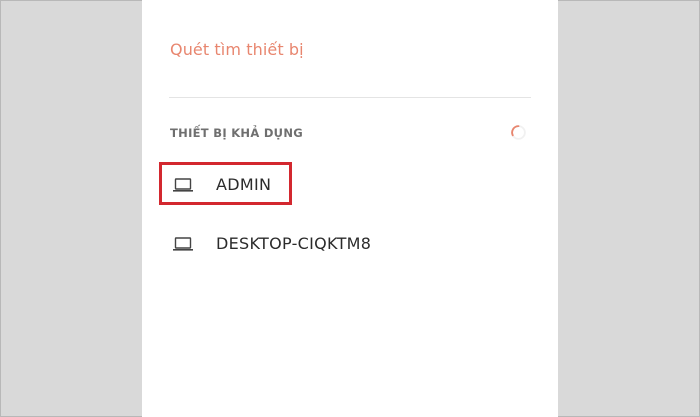 Image resolution: width=700 pixels, height=417 pixels. What do you see at coordinates (244, 184) in the screenshot?
I see `device-name: ADMIN` at bounding box center [244, 184].